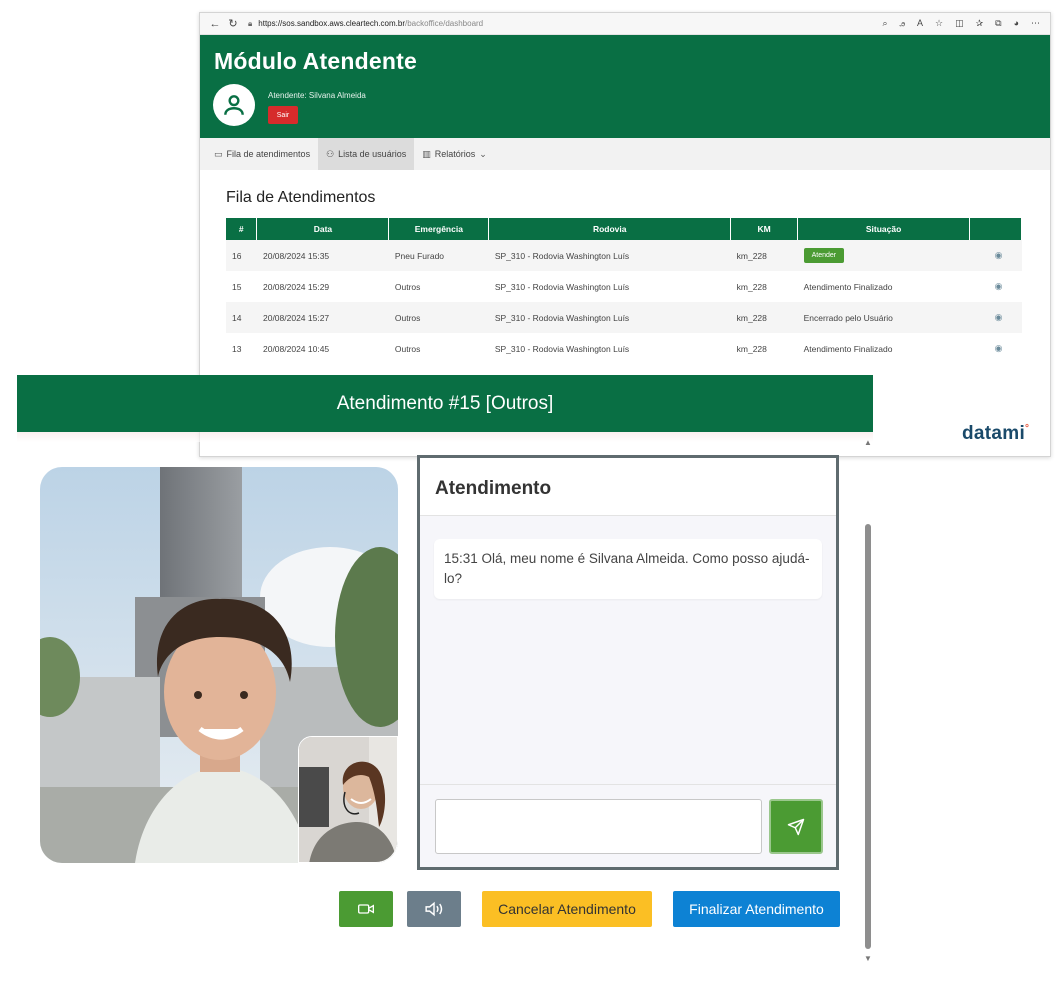 The image size is (1061, 985). Describe the element at coordinates (824, 255) in the screenshot. I see `atender-button: Atender` at that location.